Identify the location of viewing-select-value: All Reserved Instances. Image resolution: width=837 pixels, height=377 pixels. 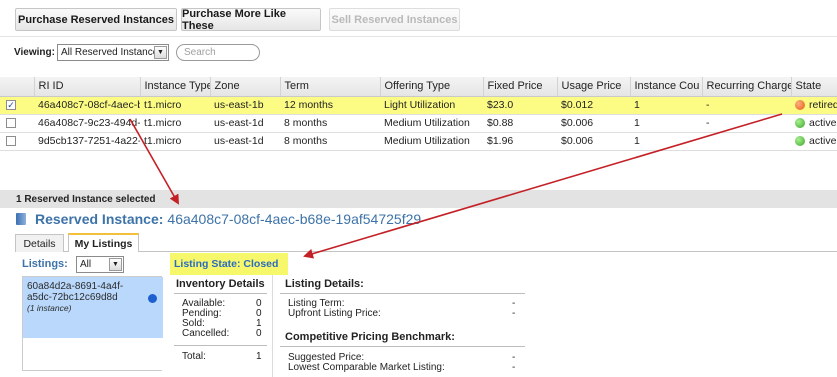
(112, 52).